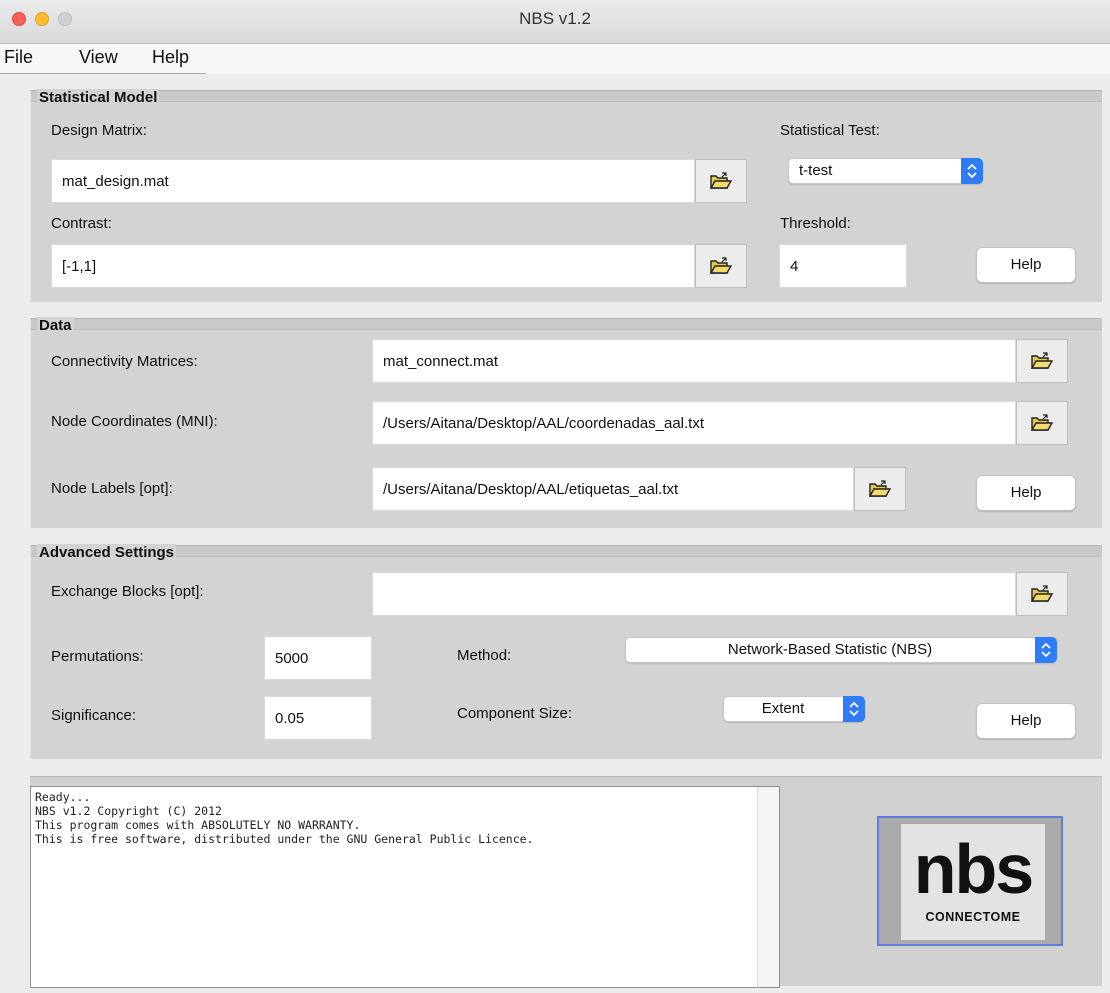 This screenshot has height=993, width=1110. I want to click on statistical-test-value: t-test, so click(816, 170).